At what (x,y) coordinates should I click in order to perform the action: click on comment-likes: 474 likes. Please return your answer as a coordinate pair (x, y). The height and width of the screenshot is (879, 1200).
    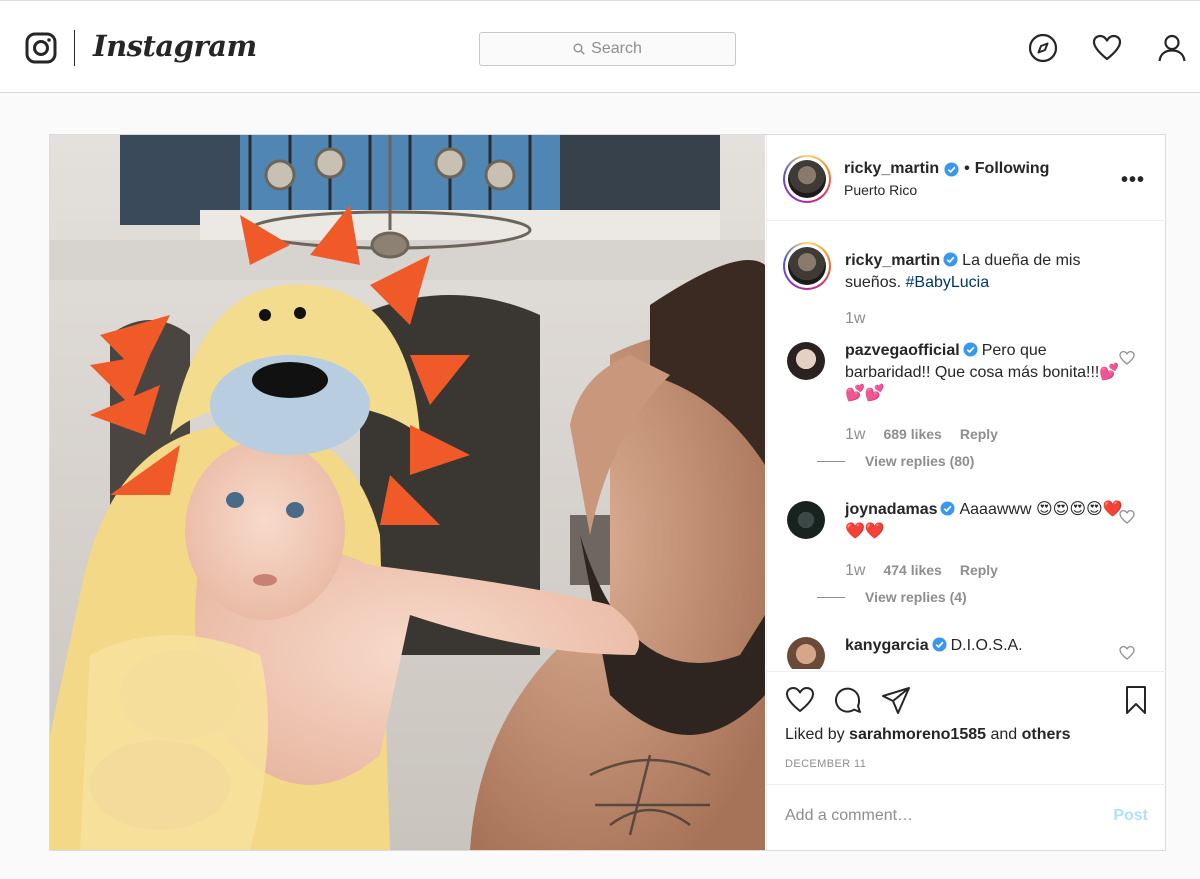
    Looking at the image, I should click on (912, 570).